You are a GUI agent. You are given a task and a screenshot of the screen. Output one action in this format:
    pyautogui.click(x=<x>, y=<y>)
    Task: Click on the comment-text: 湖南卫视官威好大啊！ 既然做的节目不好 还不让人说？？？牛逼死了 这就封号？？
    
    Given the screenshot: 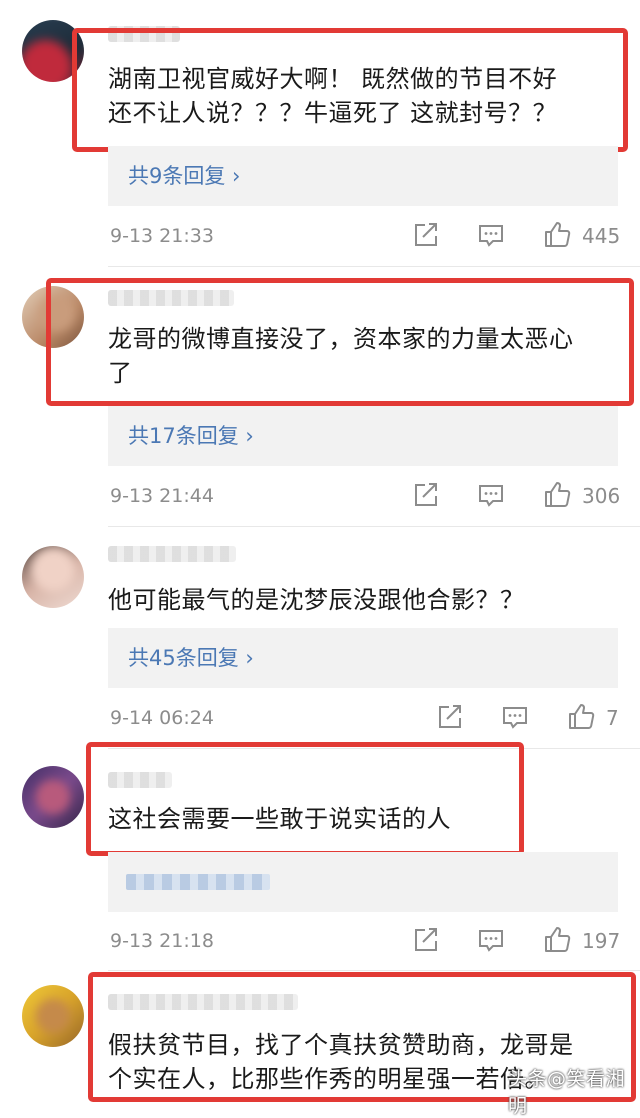 What is the action you would take?
    pyautogui.click(x=333, y=96)
    